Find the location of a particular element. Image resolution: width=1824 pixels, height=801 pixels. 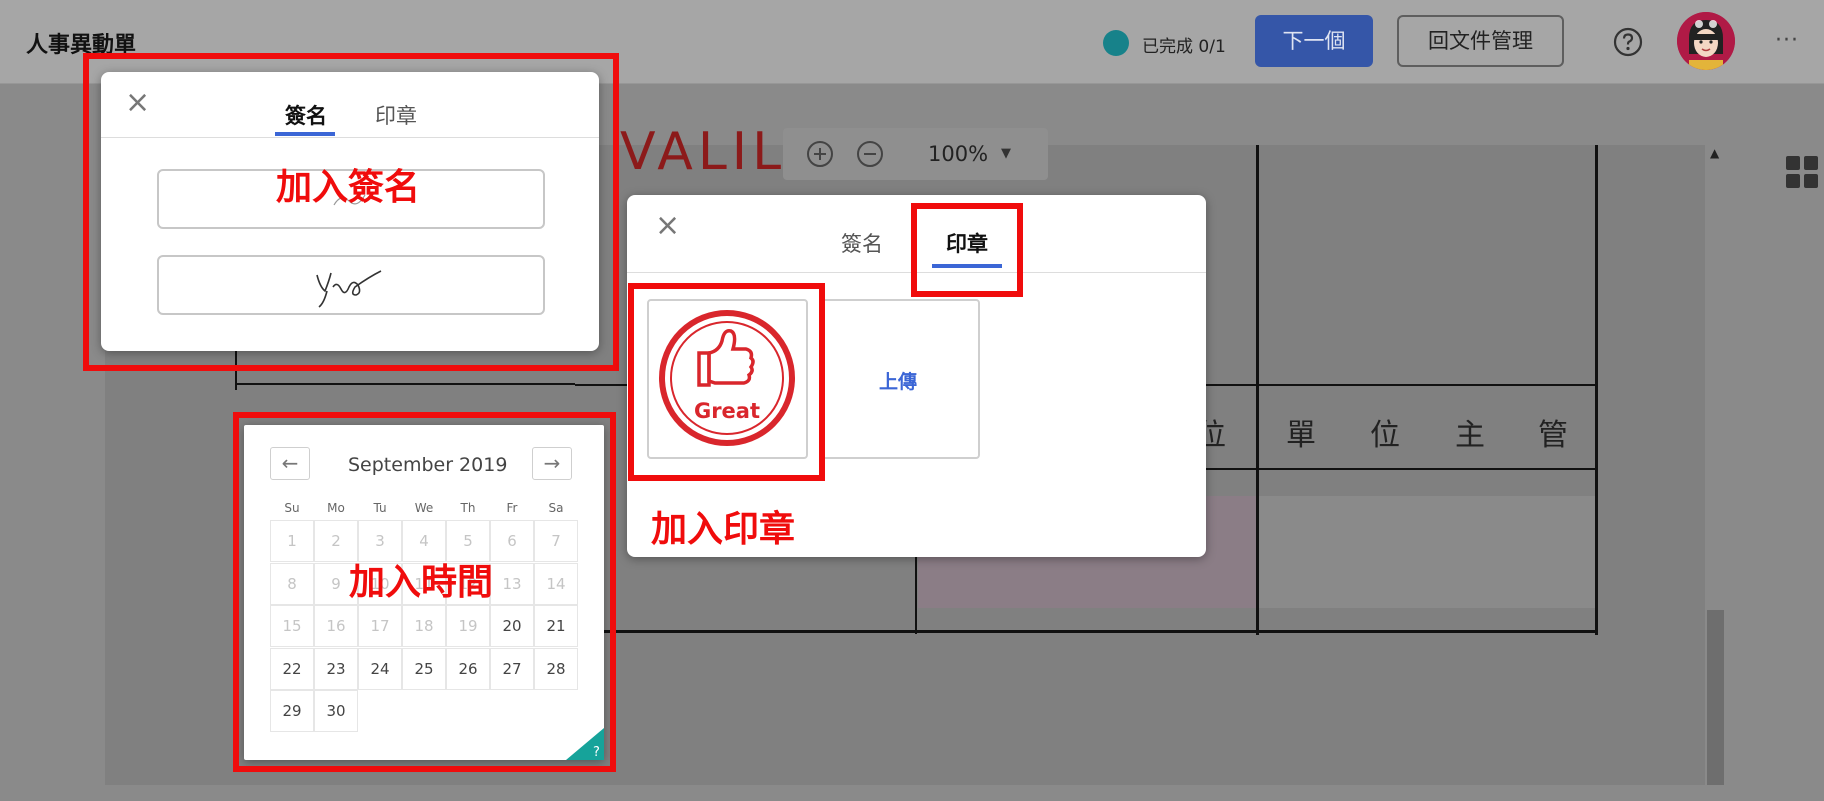

tab-signature: 簽名 is located at coordinates (862, 243).